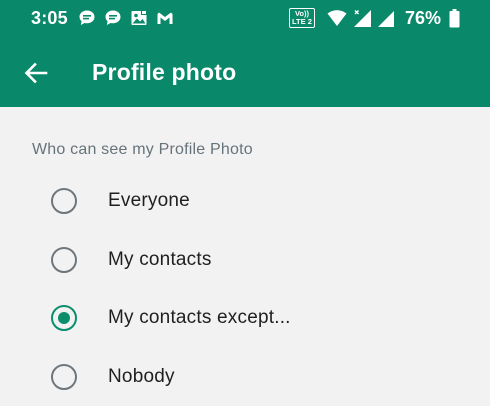 The height and width of the screenshot is (406, 490). I want to click on volte-icon: Vo)) LTE 2, so click(301, 18).